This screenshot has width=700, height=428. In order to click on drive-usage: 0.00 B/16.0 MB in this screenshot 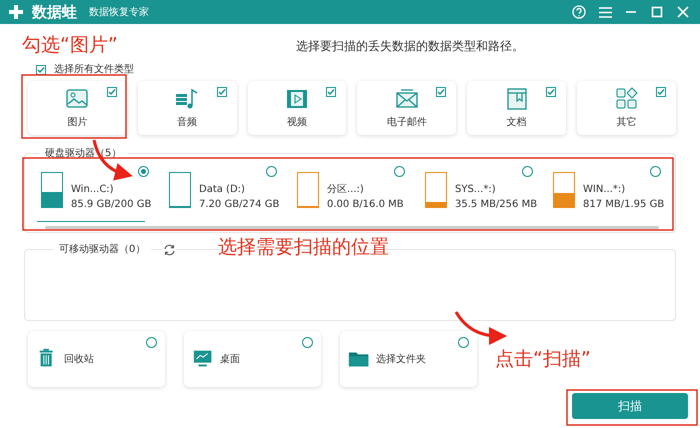, I will do `click(365, 205)`.